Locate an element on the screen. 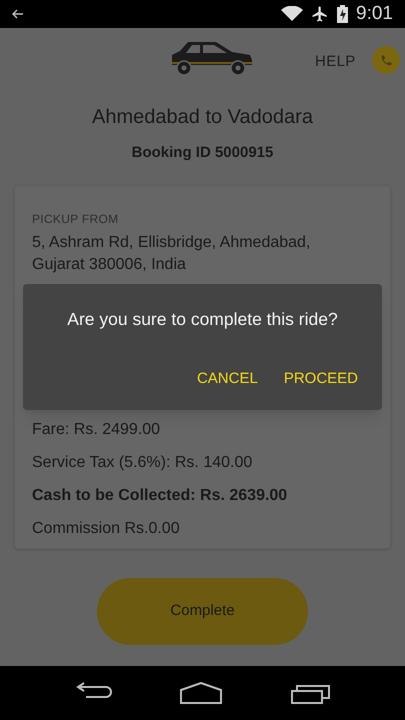  car-icon is located at coordinates (212, 59).